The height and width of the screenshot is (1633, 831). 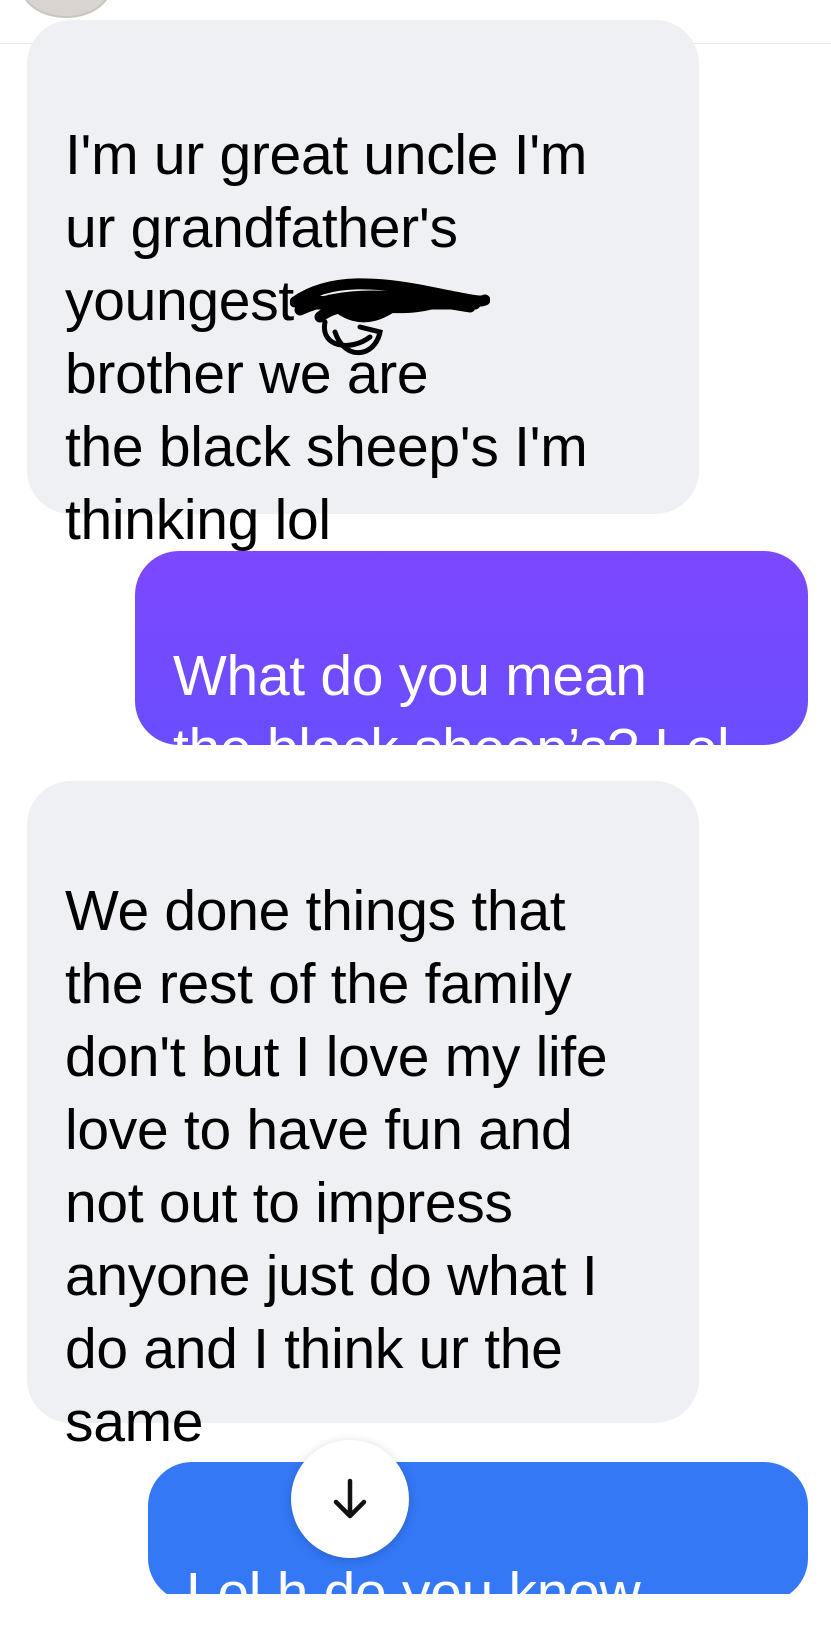 What do you see at coordinates (415, 1613) in the screenshot?
I see `composer-area` at bounding box center [415, 1613].